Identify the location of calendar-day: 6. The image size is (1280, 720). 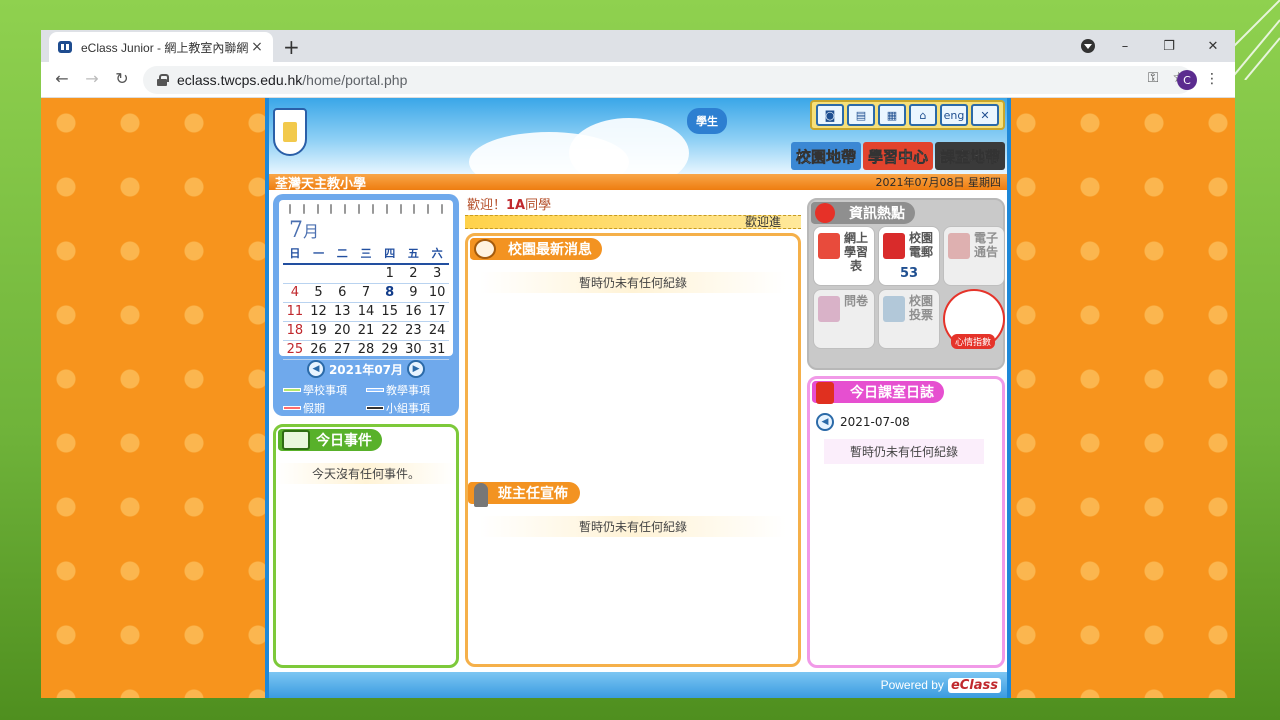
(342, 293).